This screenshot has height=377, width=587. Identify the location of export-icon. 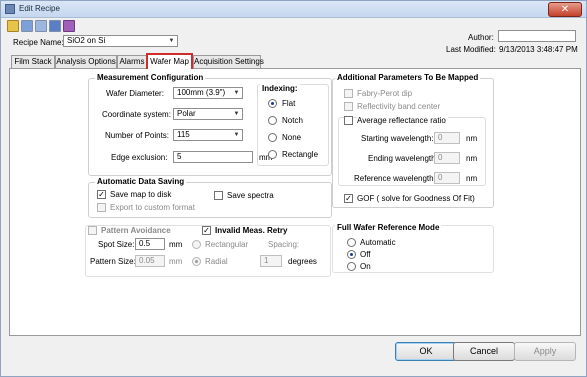
(55, 26).